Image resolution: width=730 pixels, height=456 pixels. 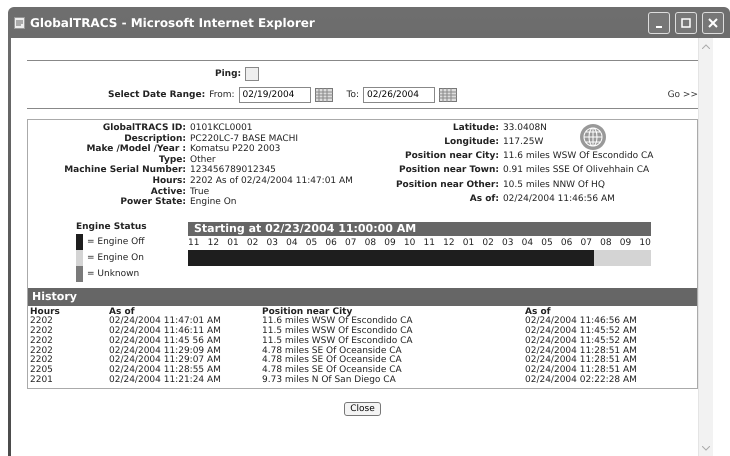 I want to click on close-icon, so click(x=713, y=23).